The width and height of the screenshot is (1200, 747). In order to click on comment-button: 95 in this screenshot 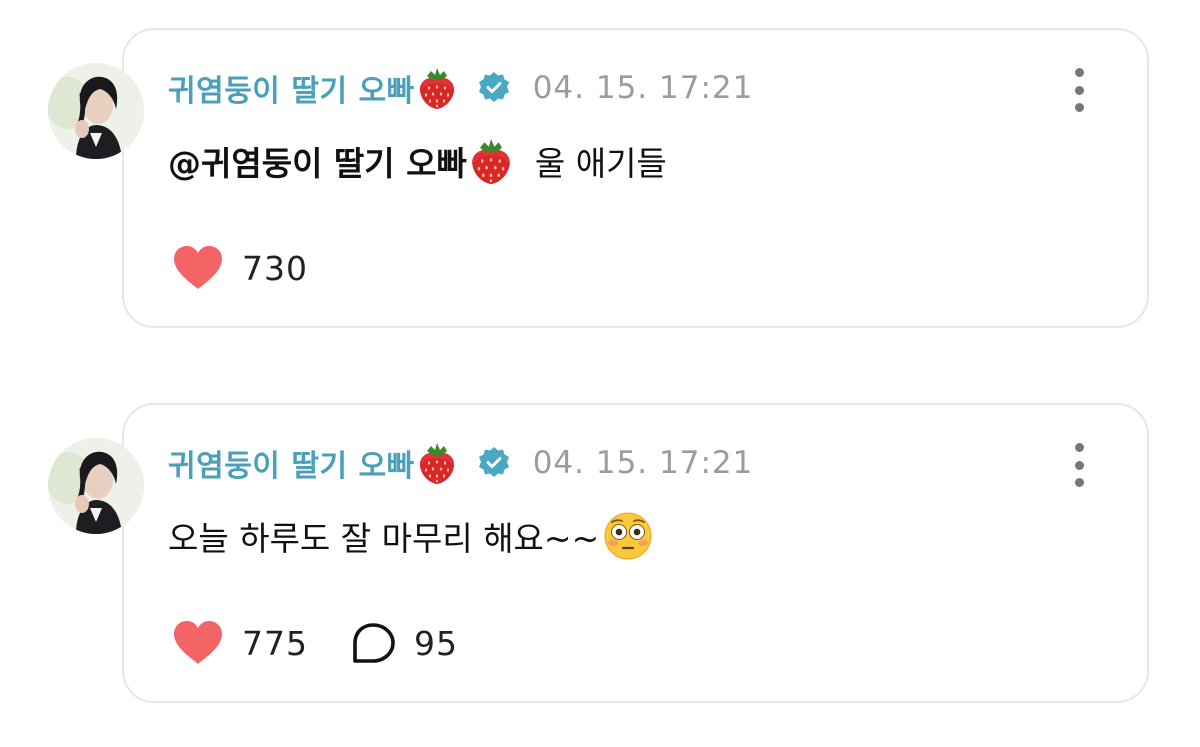, I will do `click(404, 643)`.